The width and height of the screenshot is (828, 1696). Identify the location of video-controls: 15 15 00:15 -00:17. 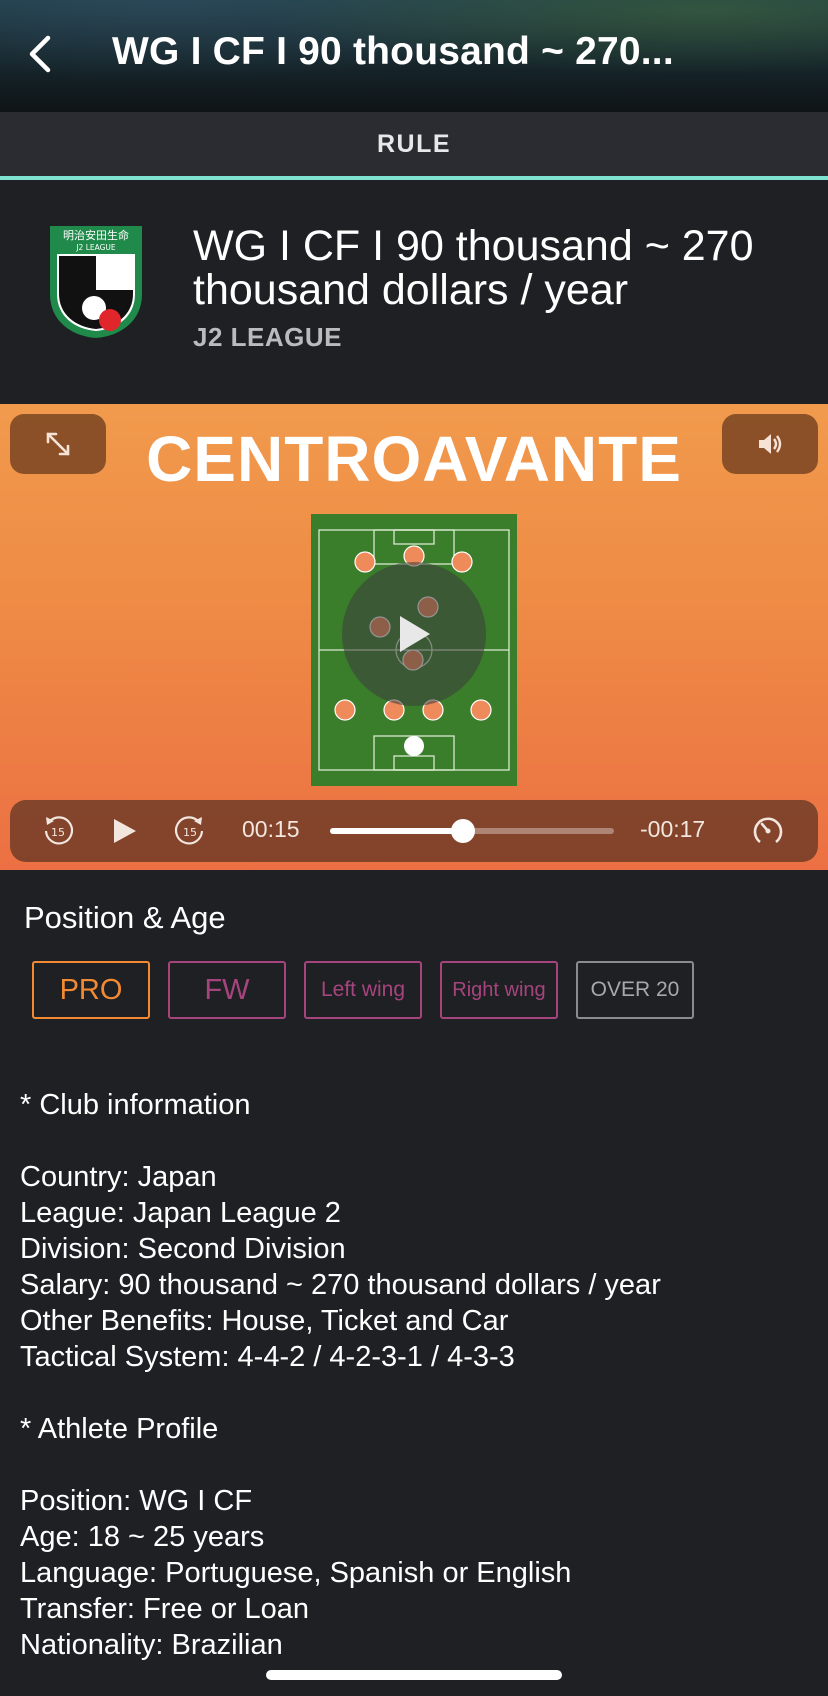
(414, 831).